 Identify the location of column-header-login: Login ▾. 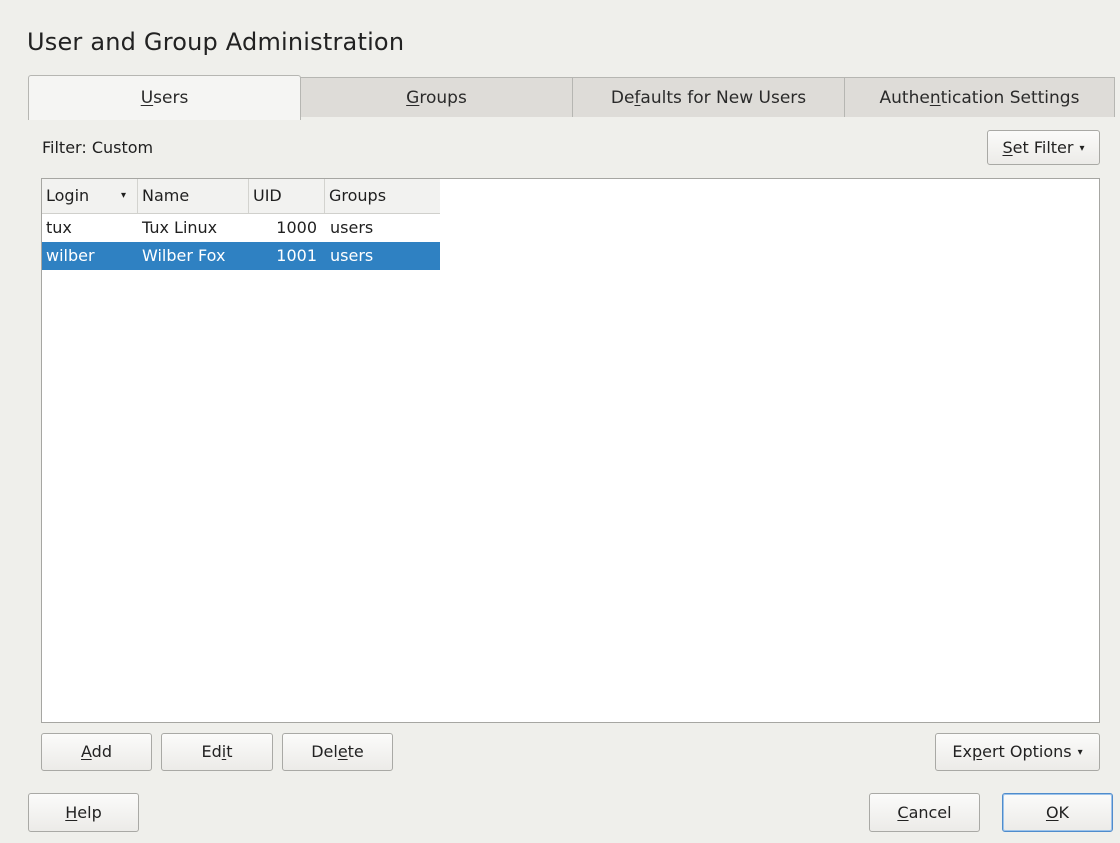
(90, 196).